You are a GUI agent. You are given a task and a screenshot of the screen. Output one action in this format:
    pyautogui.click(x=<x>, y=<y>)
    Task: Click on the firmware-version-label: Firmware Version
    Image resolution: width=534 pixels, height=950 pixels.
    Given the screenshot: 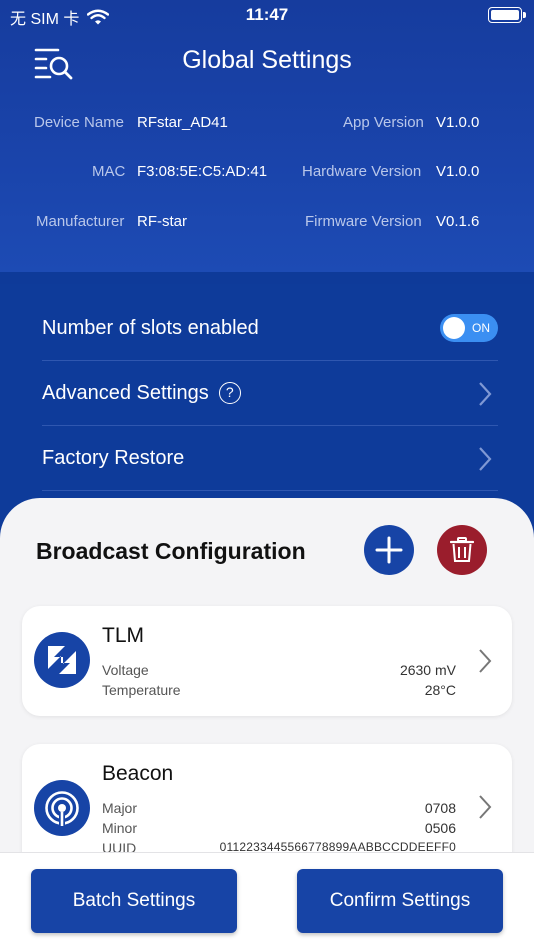 What is the action you would take?
    pyautogui.click(x=363, y=221)
    